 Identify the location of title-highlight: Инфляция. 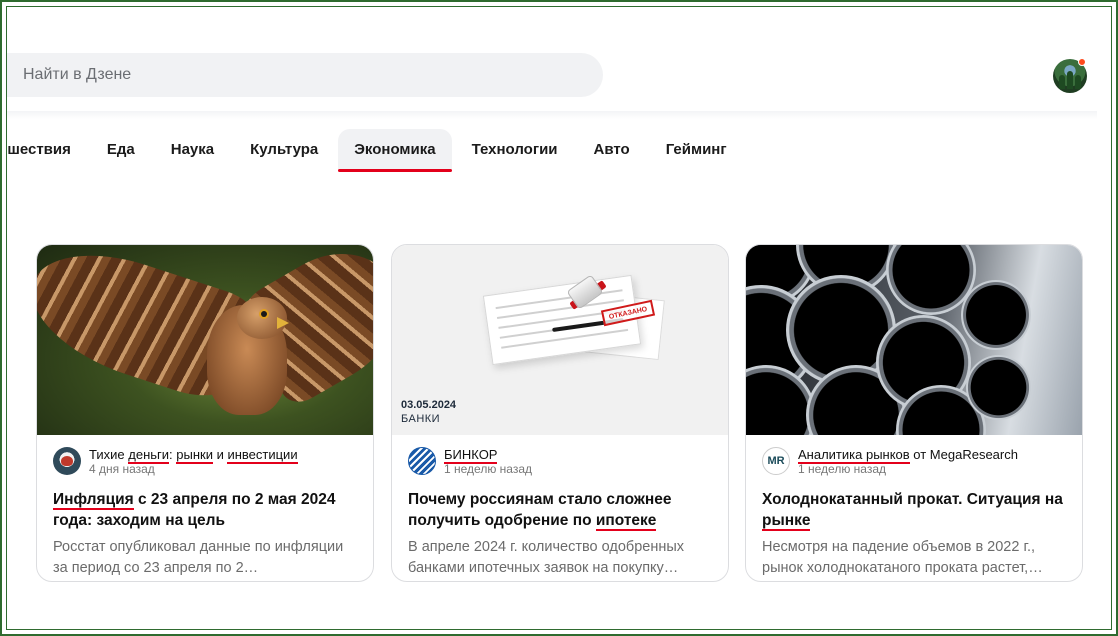
(93, 500).